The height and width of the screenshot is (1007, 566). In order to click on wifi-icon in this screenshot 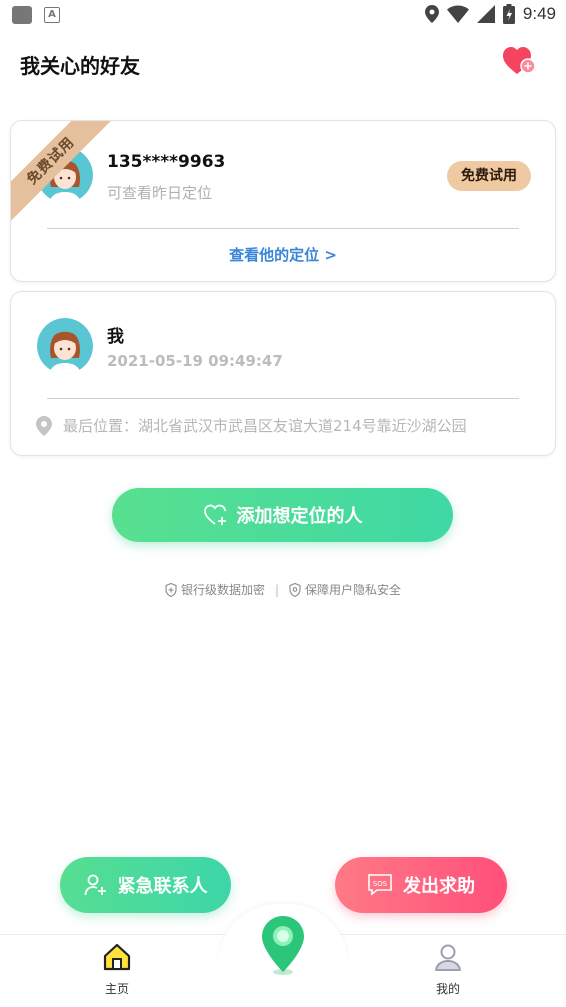, I will do `click(457, 14)`.